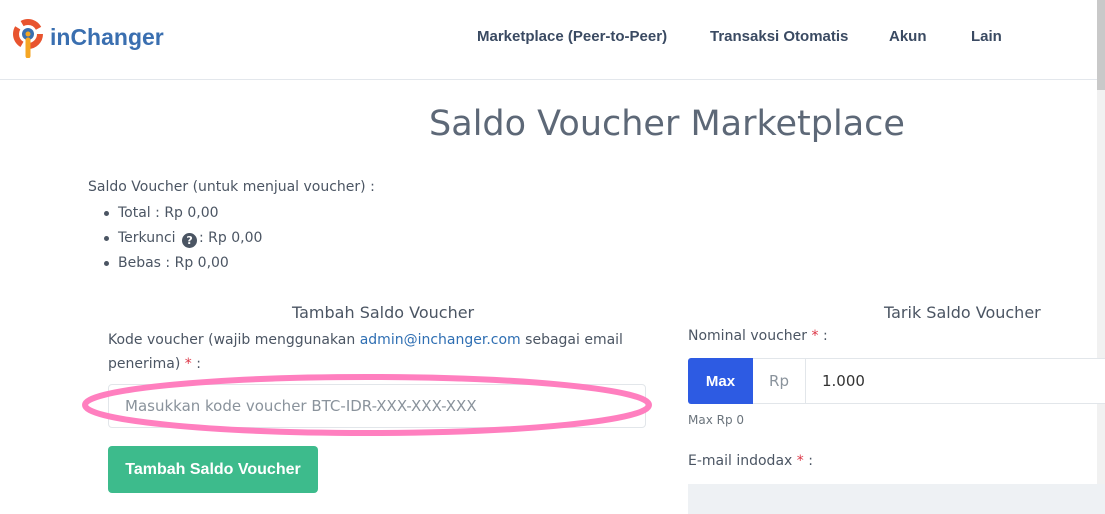 This screenshot has width=1105, height=514. Describe the element at coordinates (107, 37) in the screenshot. I see `brand-name: inChanger` at that location.